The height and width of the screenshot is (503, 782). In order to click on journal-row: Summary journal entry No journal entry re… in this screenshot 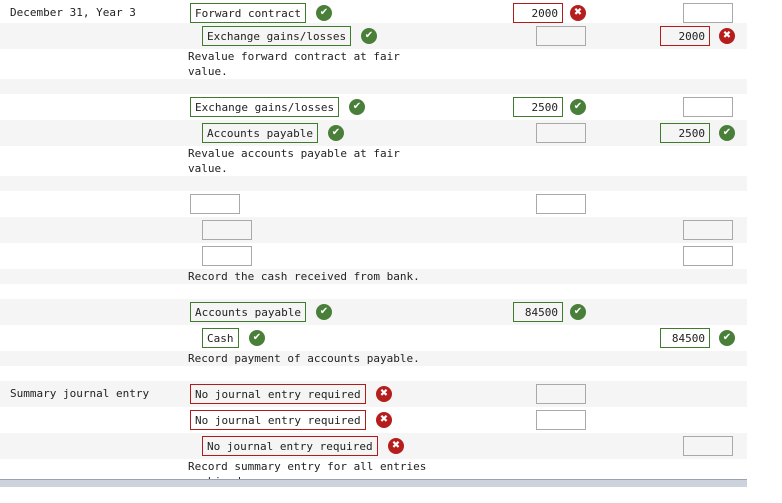, I will do `click(373, 394)`.